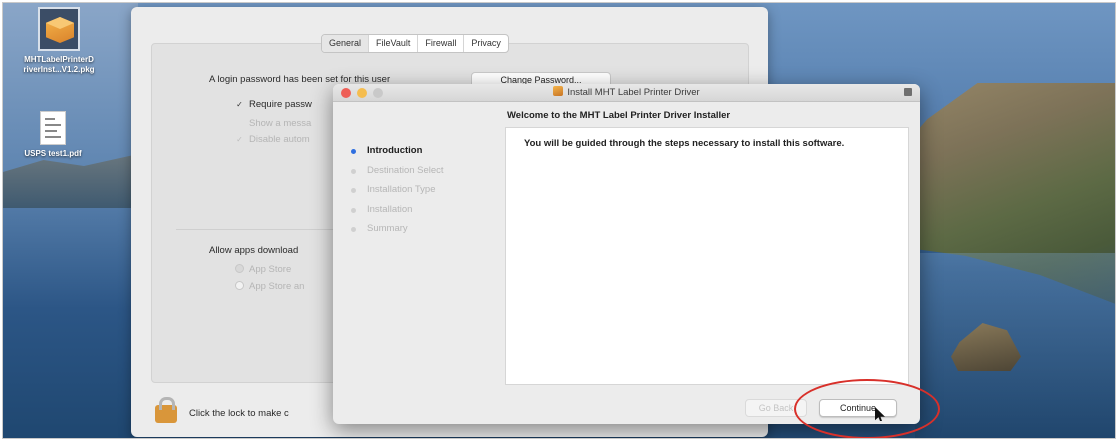 The width and height of the screenshot is (1118, 441). Describe the element at coordinates (422, 232) in the screenshot. I see `step-summary: Summary` at that location.